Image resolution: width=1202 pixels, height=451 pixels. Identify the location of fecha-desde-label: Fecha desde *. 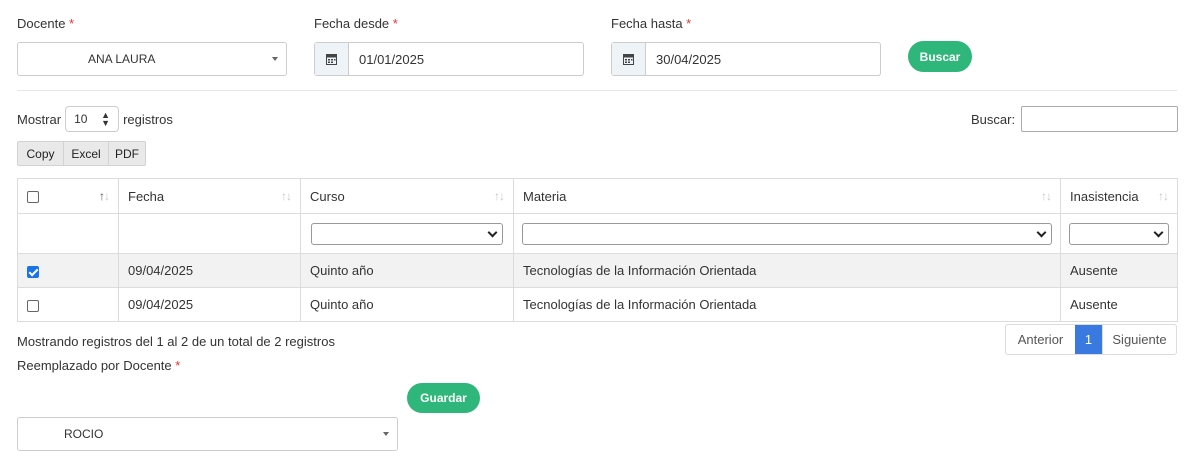
(356, 23).